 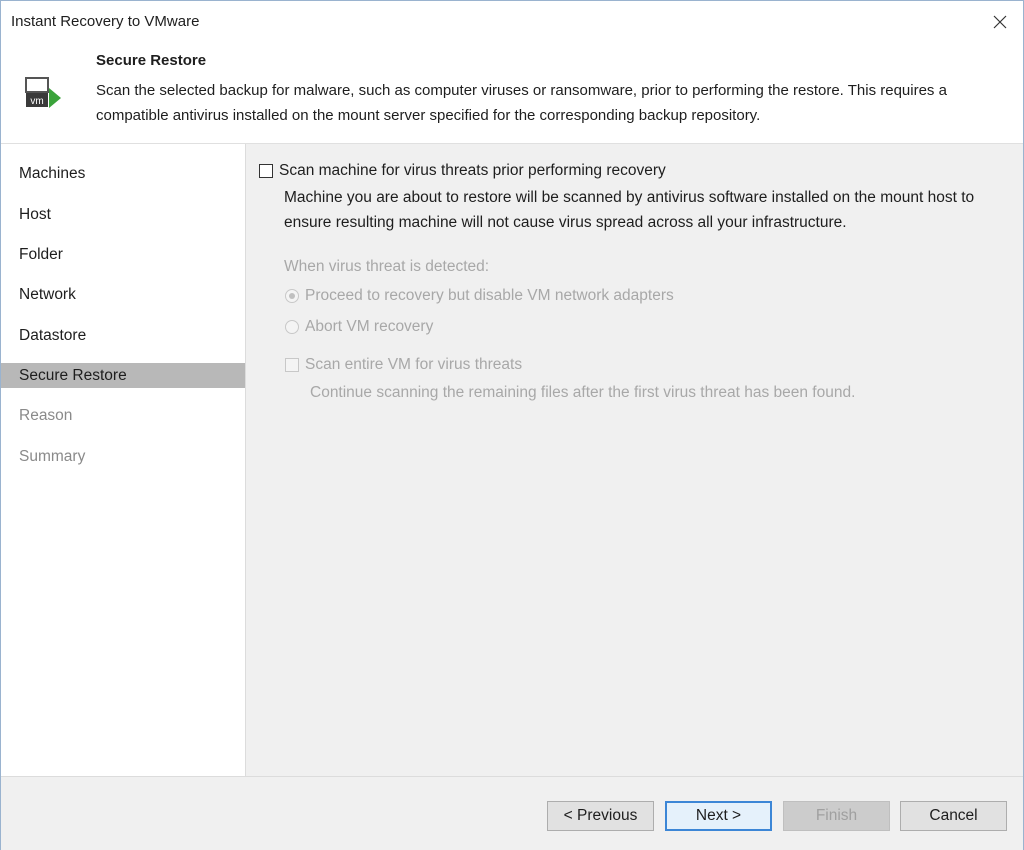 What do you see at coordinates (123, 254) in the screenshot?
I see `sidebar-item-folder: Folder` at bounding box center [123, 254].